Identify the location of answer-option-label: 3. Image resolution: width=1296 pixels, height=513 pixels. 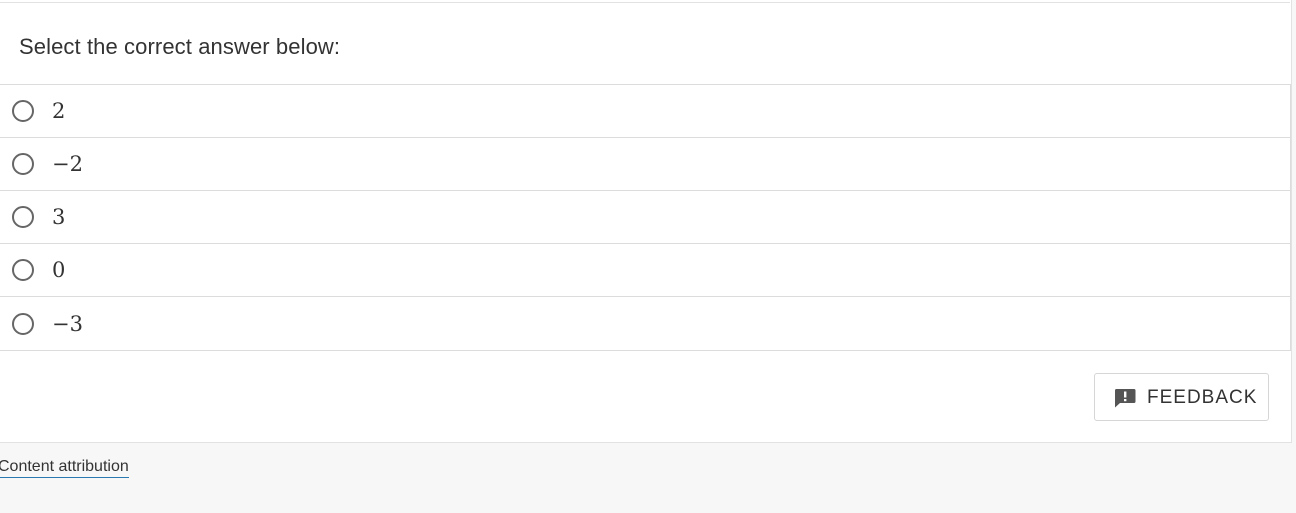
(59, 217).